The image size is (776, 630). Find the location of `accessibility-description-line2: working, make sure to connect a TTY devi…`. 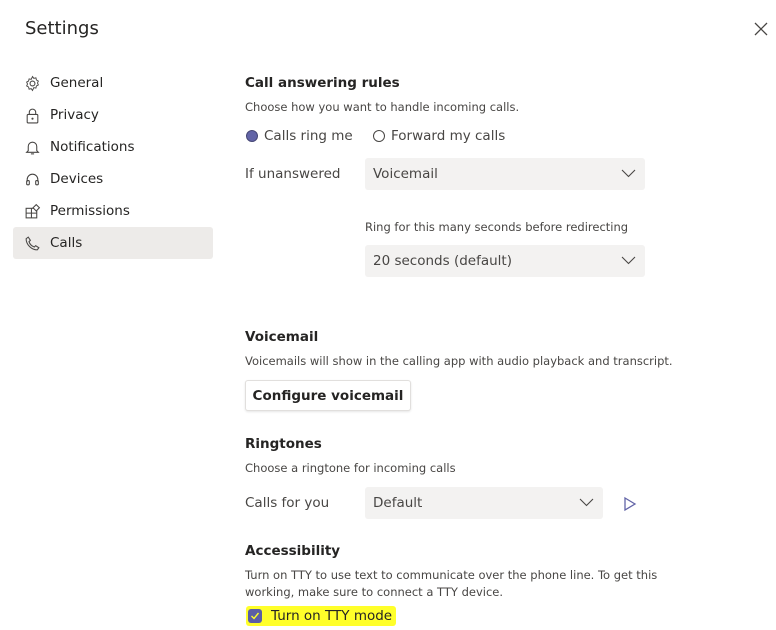

accessibility-description-line2: working, make sure to connect a TTY devi… is located at coordinates (374, 592).